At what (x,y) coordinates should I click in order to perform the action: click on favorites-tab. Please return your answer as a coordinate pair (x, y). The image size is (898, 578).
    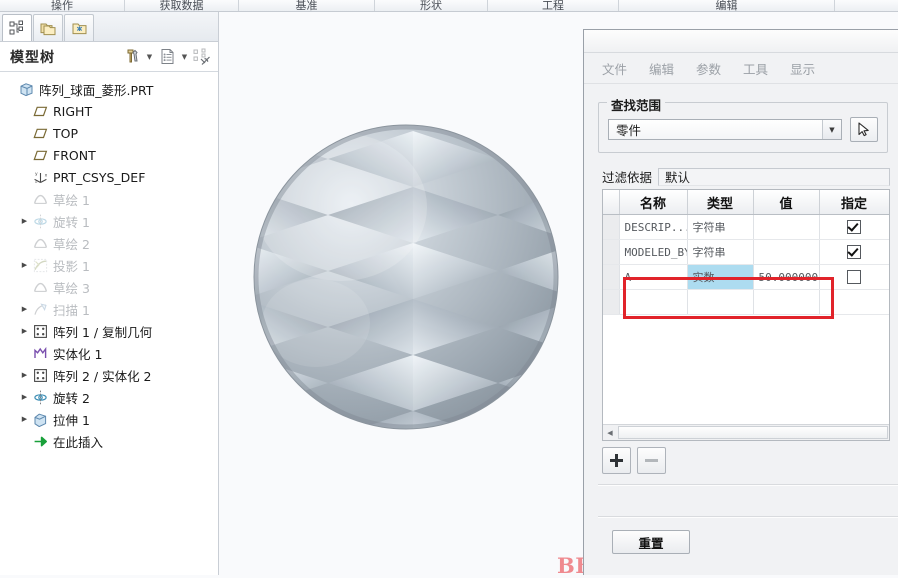
    Looking at the image, I should click on (79, 27).